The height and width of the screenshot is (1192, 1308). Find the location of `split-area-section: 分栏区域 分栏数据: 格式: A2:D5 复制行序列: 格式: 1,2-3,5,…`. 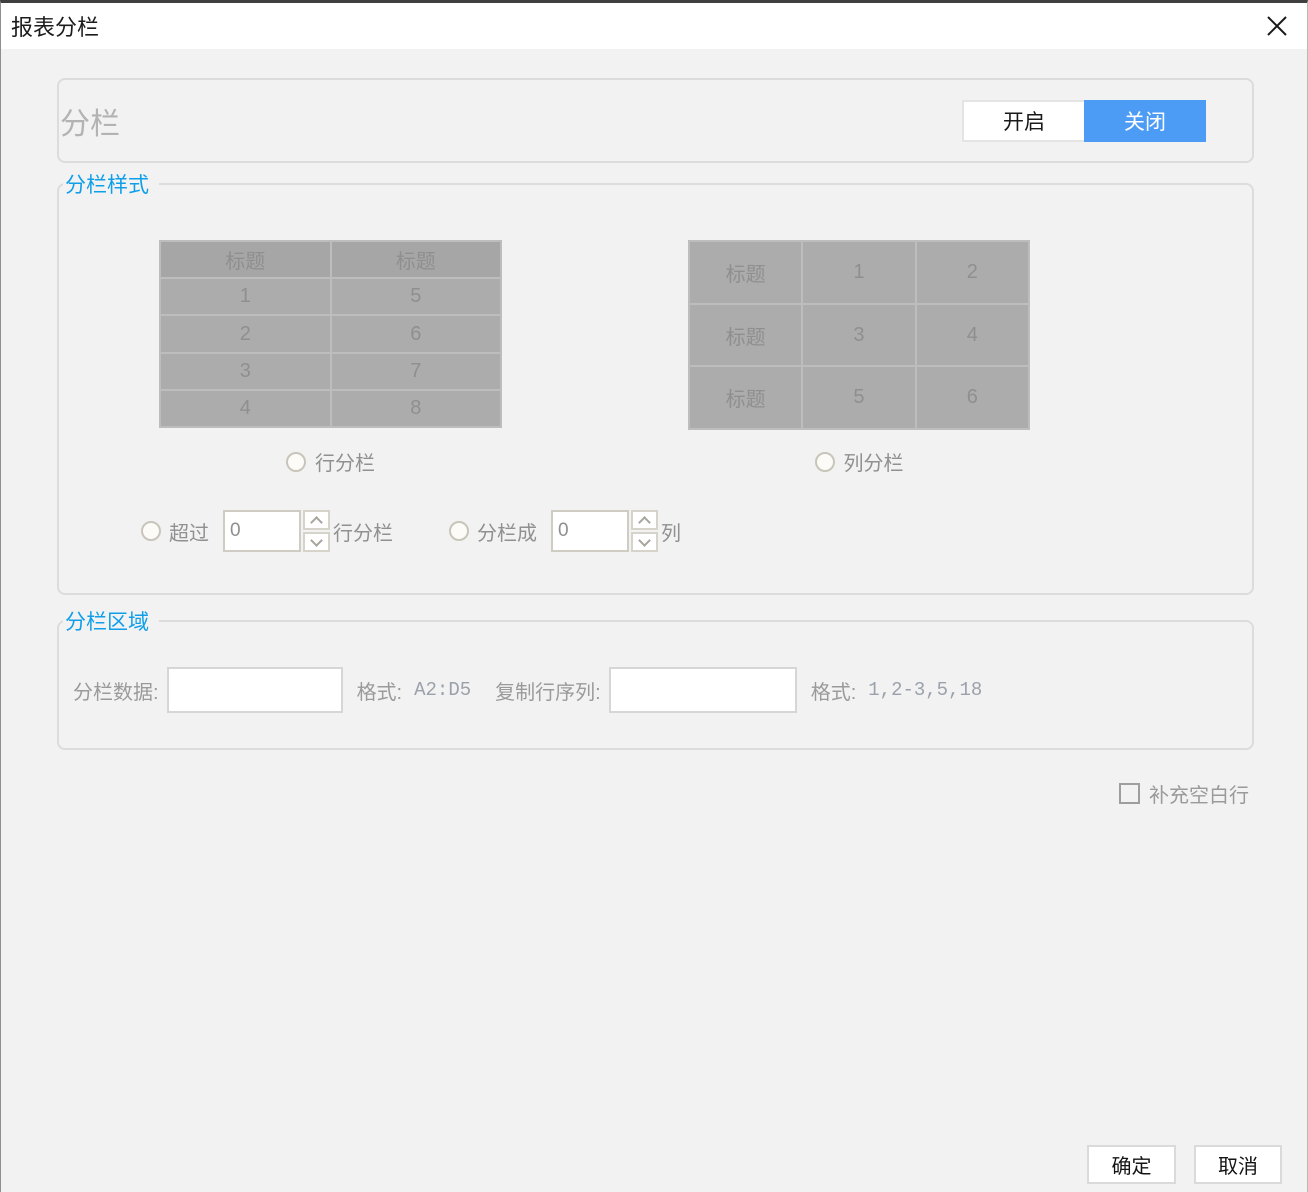

split-area-section: 分栏区域 分栏数据: 格式: A2:D5 复制行序列: 格式: 1,2-3,5,… is located at coordinates (655, 678).